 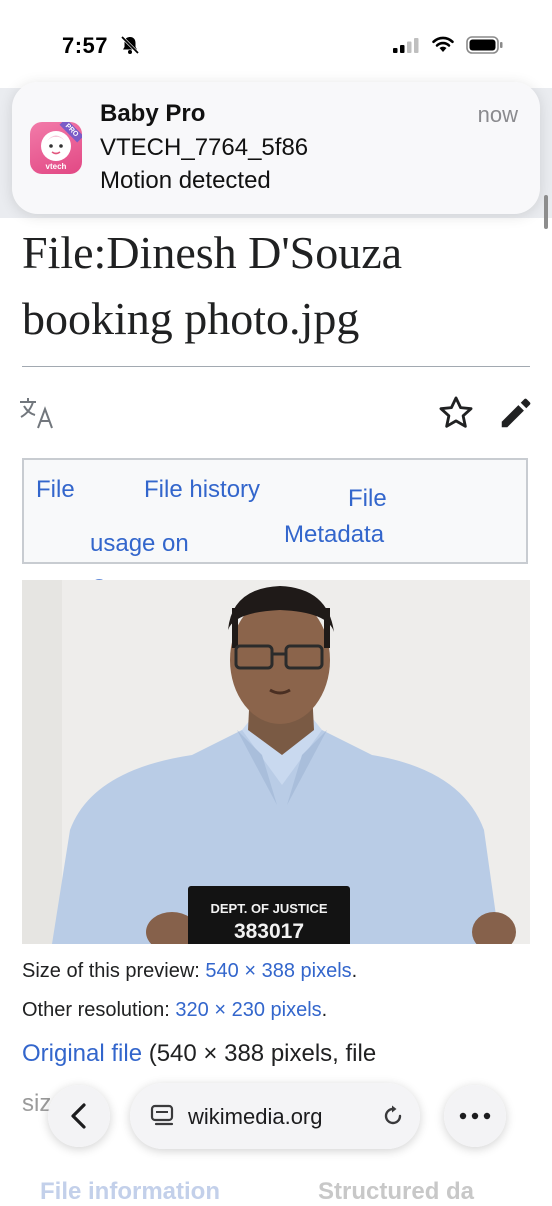 I want to click on ellipsis-icon, so click(x=475, y=1116).